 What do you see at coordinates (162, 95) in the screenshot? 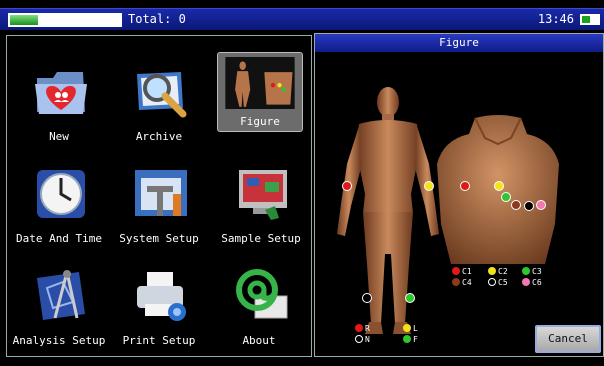
I see `magnifier-folder-icon` at bounding box center [162, 95].